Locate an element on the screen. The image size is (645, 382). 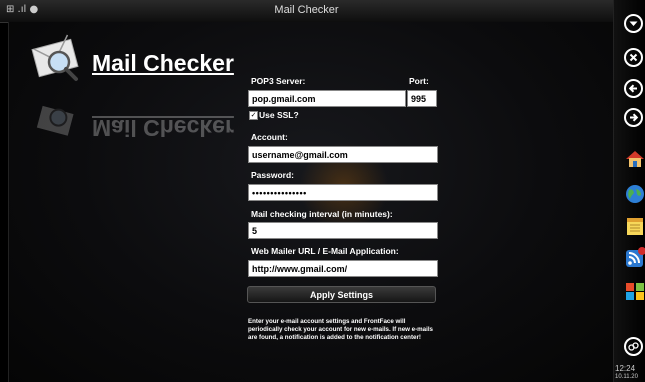
use-ssl-checkbox: ✓ is located at coordinates (253, 115).